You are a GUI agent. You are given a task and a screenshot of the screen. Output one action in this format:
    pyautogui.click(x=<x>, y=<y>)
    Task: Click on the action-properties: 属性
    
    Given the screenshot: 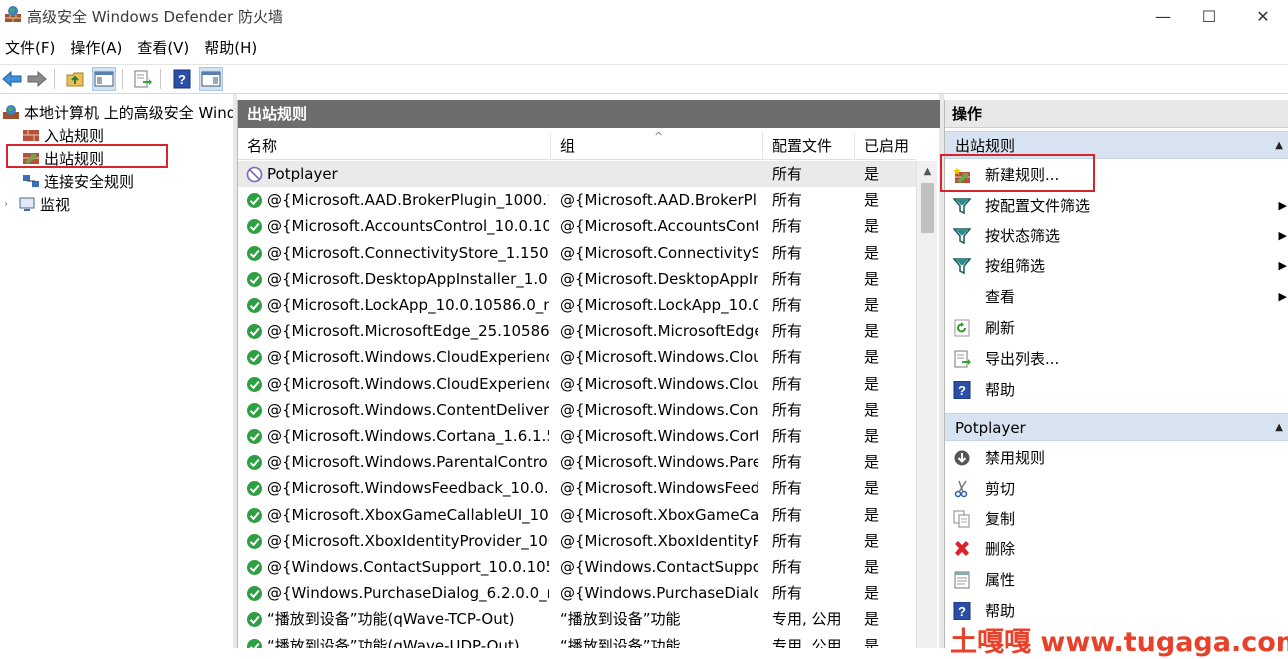 What is the action you would take?
    pyautogui.click(x=1116, y=580)
    